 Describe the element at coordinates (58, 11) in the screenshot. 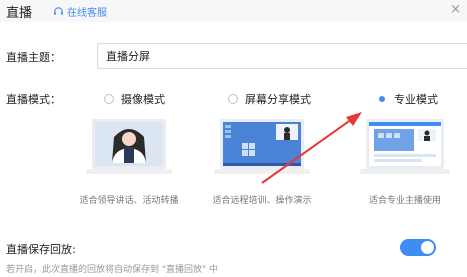

I see `headset-icon` at that location.